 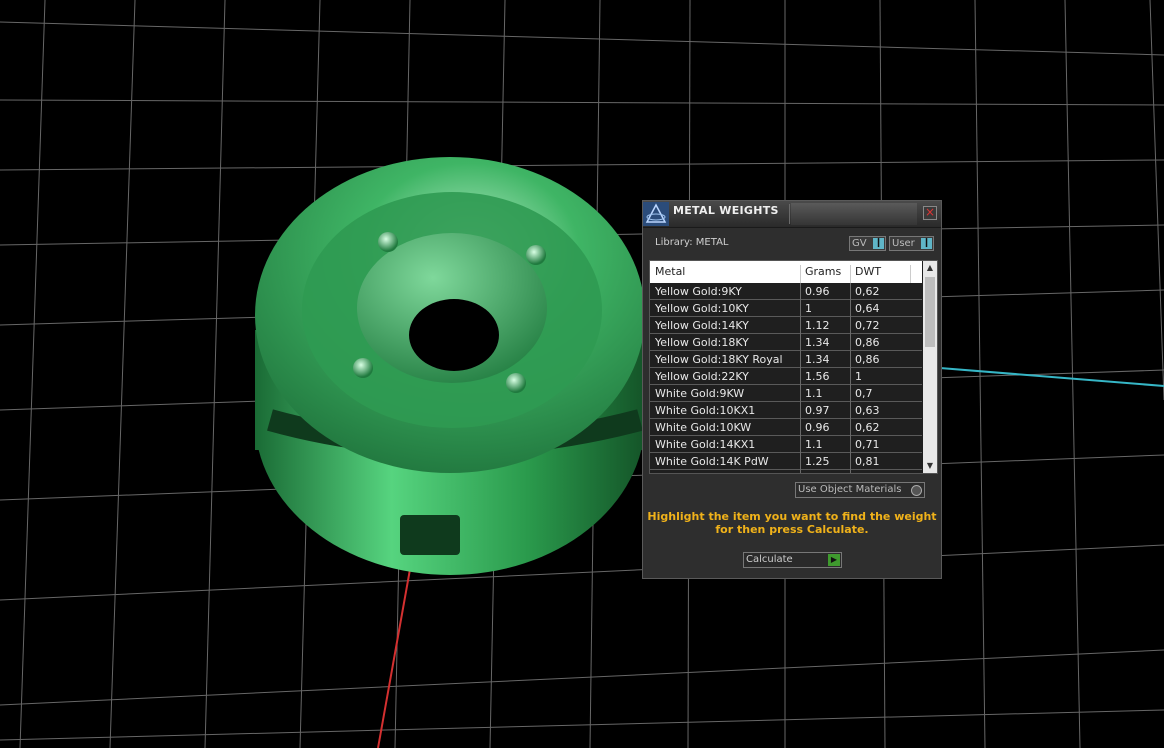 I want to click on table-scrollbar: ▲ ▼, so click(x=930, y=367).